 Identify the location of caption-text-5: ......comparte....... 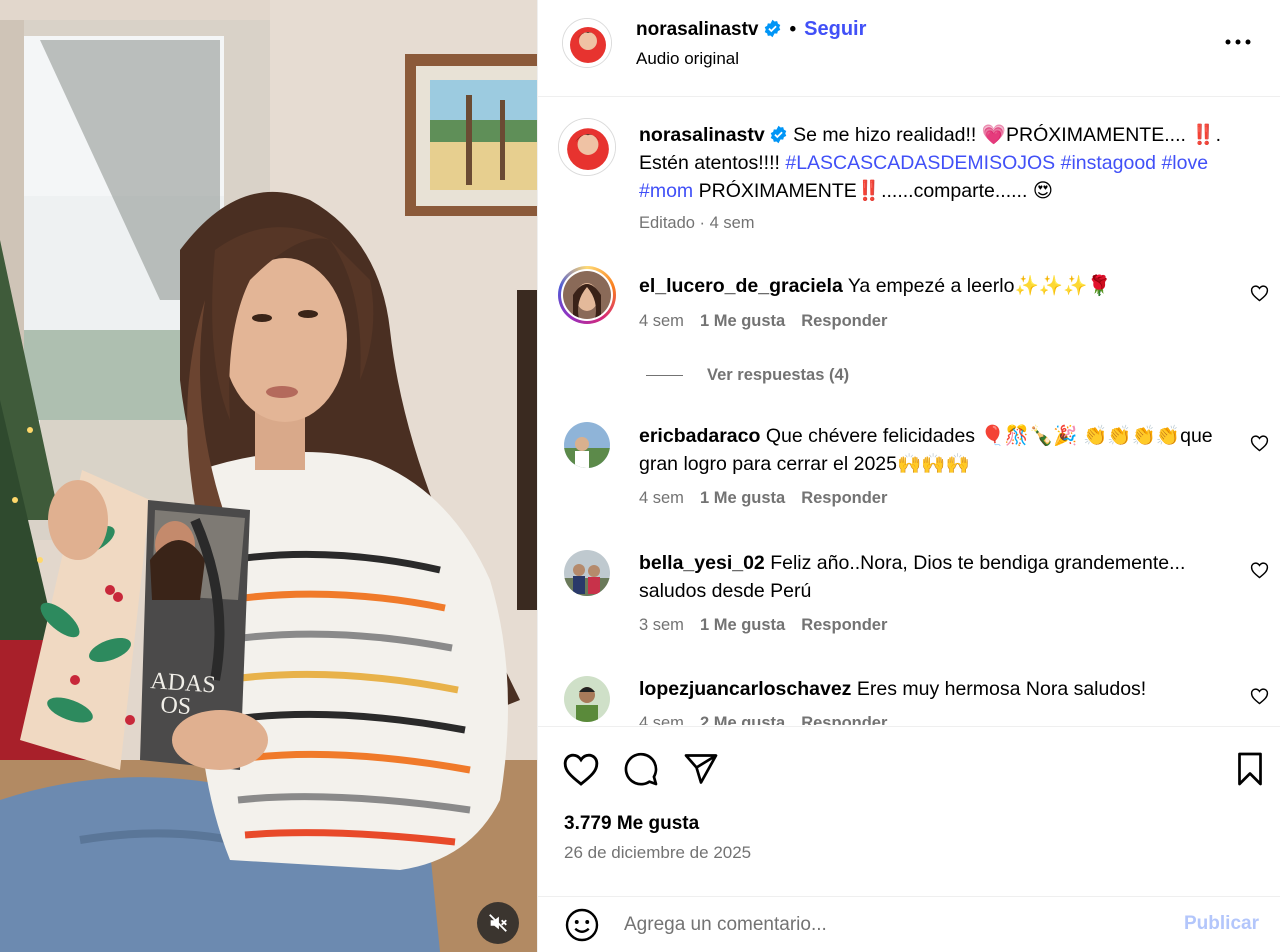
(957, 191).